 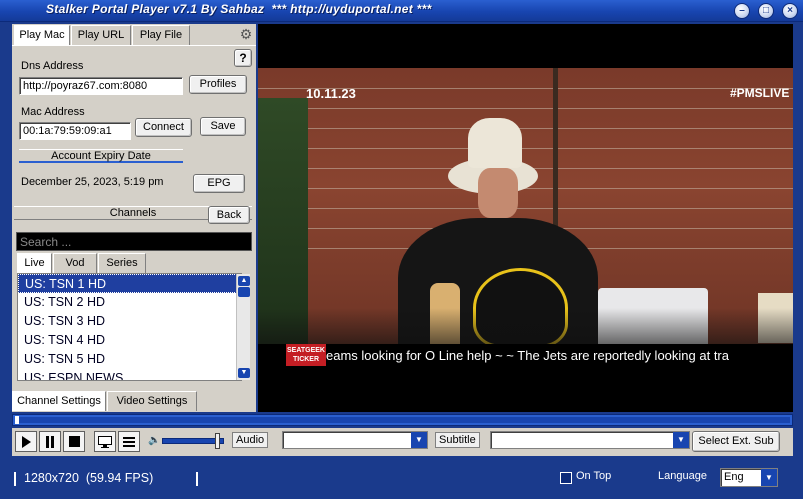 What do you see at coordinates (129, 283) in the screenshot?
I see `list-item: US: TSN 1 HD` at bounding box center [129, 283].